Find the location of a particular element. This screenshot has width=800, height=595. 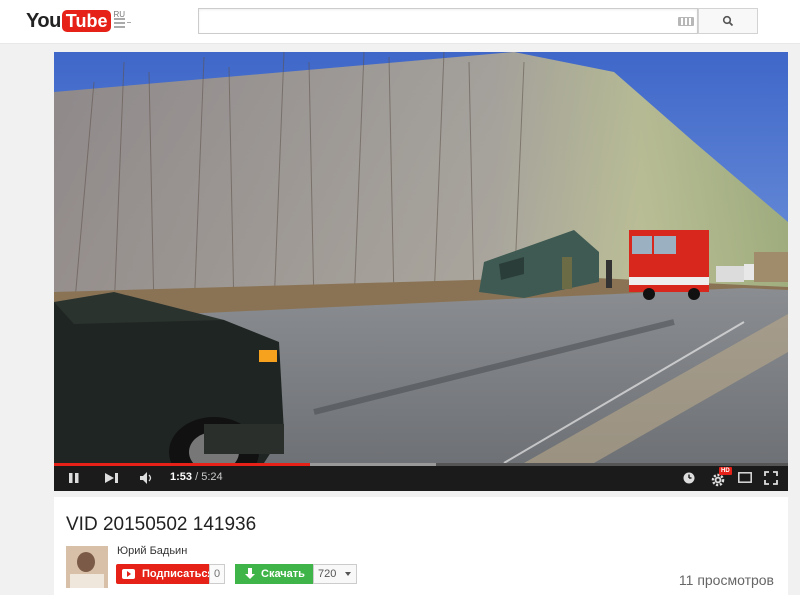

download-label: Скачать is located at coordinates (283, 574).